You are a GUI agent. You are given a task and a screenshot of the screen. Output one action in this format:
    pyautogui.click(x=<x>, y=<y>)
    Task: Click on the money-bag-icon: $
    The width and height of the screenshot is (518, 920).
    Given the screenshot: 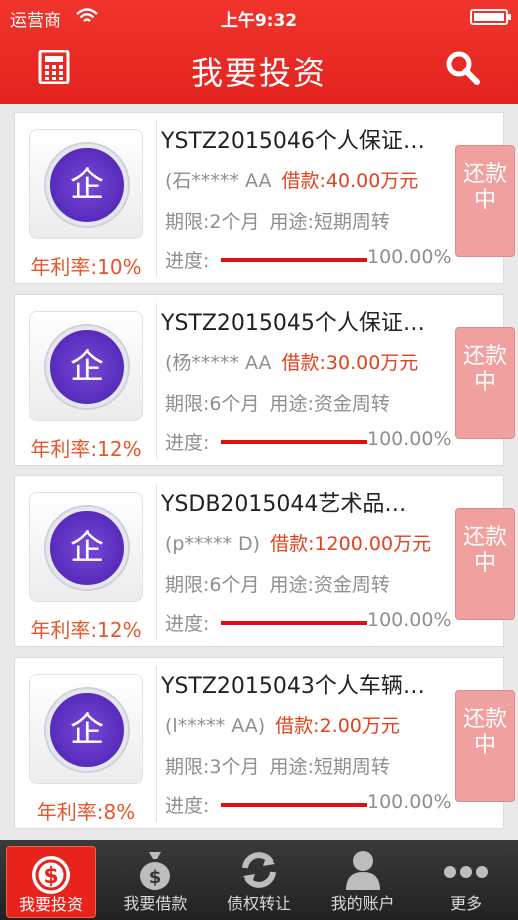 What is the action you would take?
    pyautogui.click(x=155, y=871)
    